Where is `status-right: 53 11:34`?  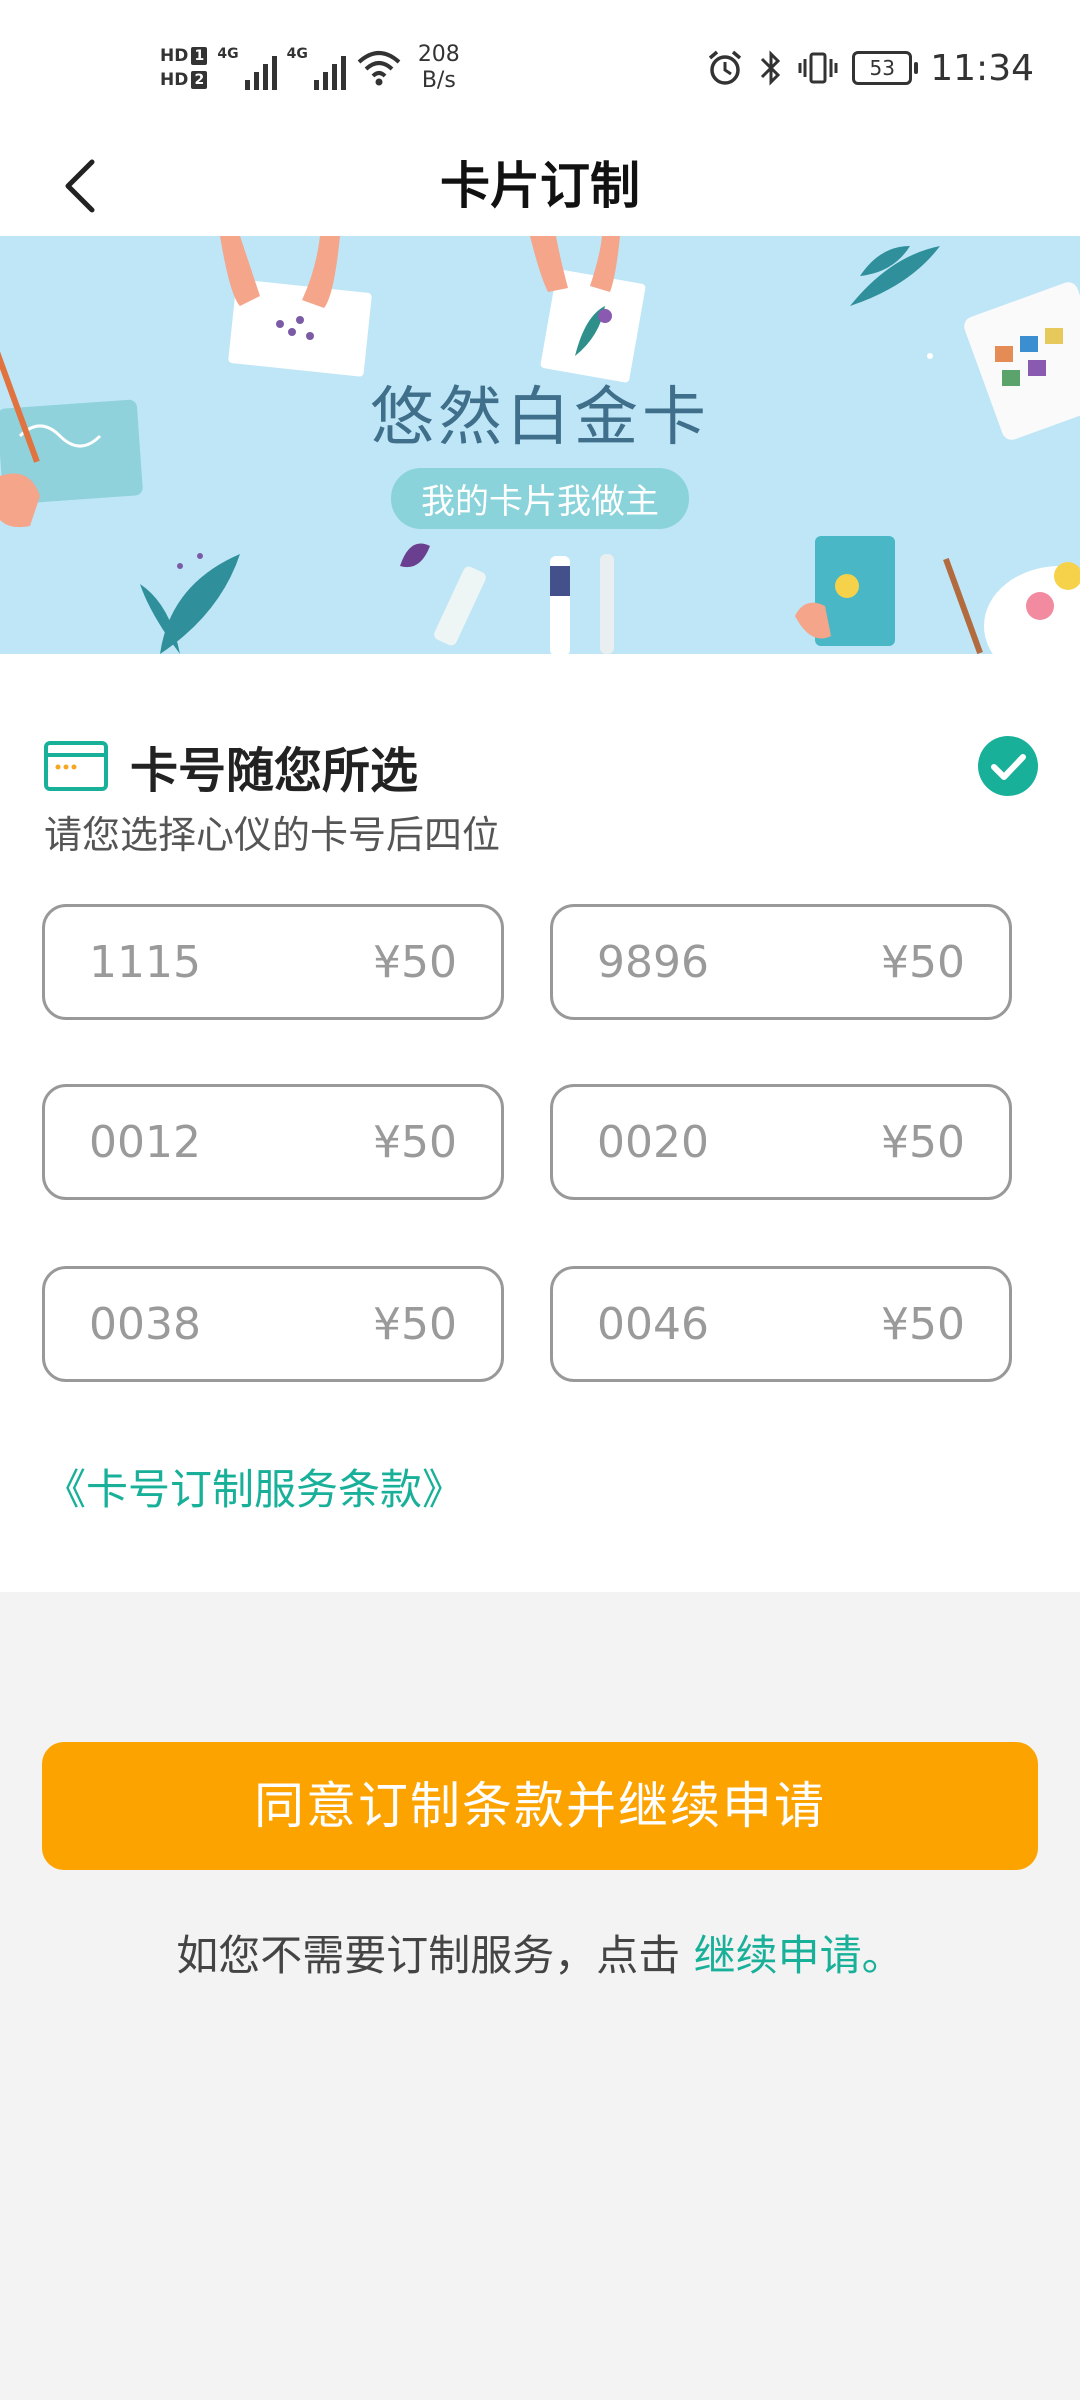 status-right: 53 11:34 is located at coordinates (870, 68).